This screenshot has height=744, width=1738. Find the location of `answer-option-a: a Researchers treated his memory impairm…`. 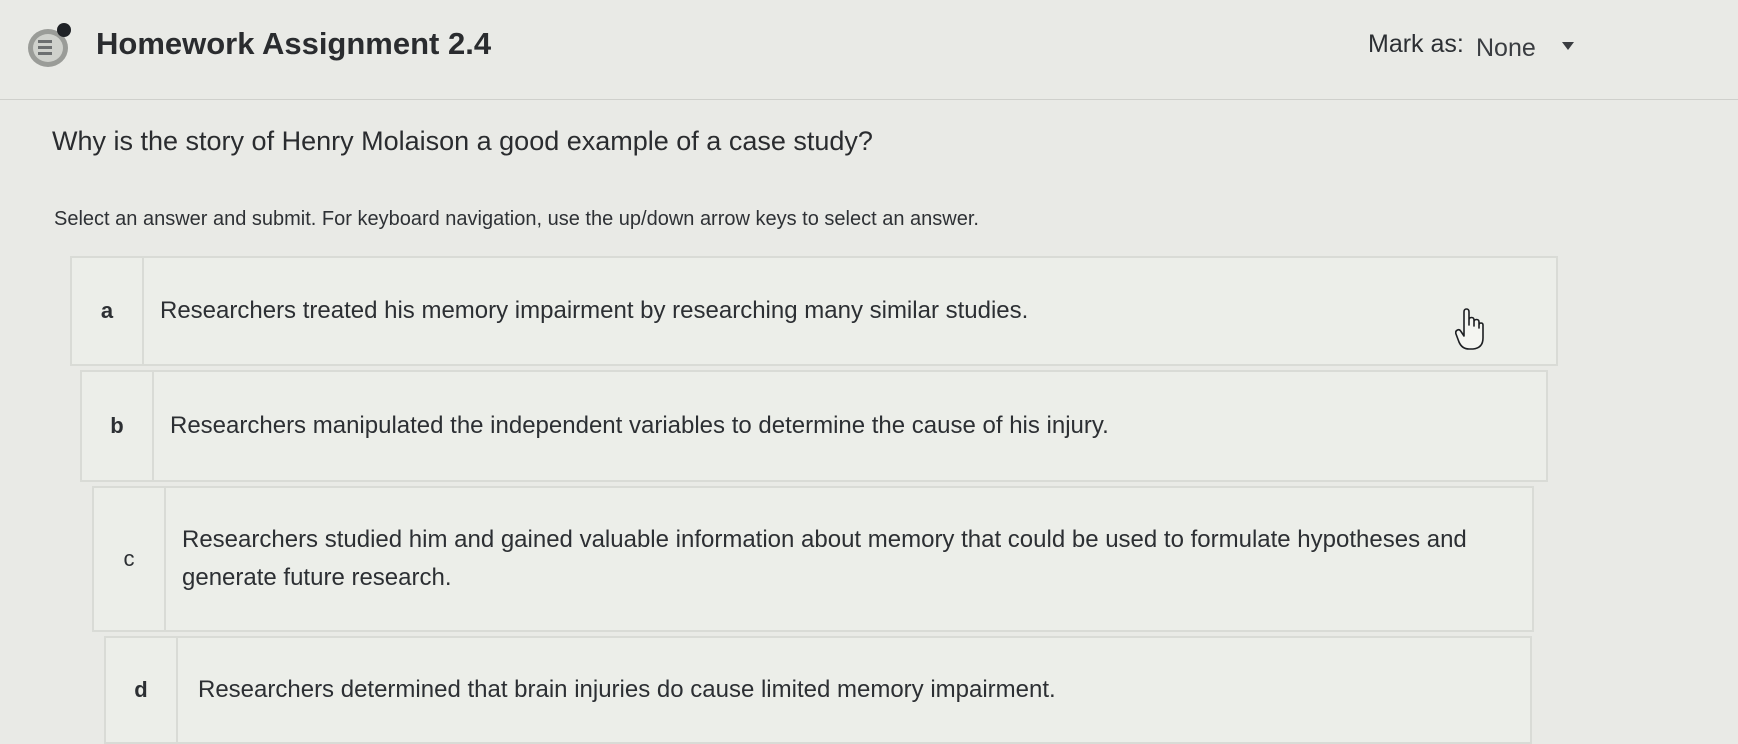

answer-option-a: a Researchers treated his memory impairm… is located at coordinates (814, 311).